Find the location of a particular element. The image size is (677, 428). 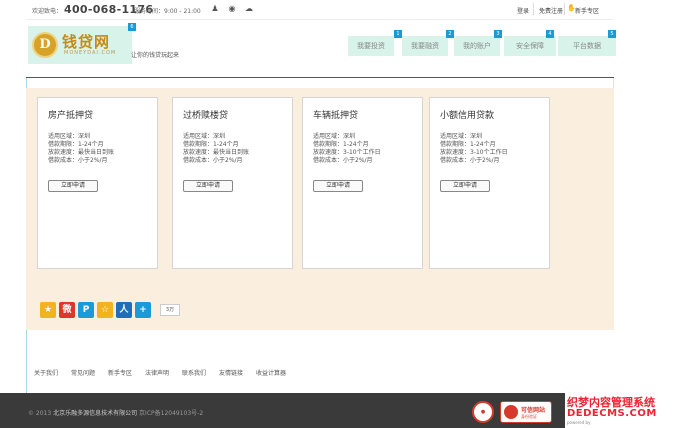

pengyou-icon: P is located at coordinates (86, 310).